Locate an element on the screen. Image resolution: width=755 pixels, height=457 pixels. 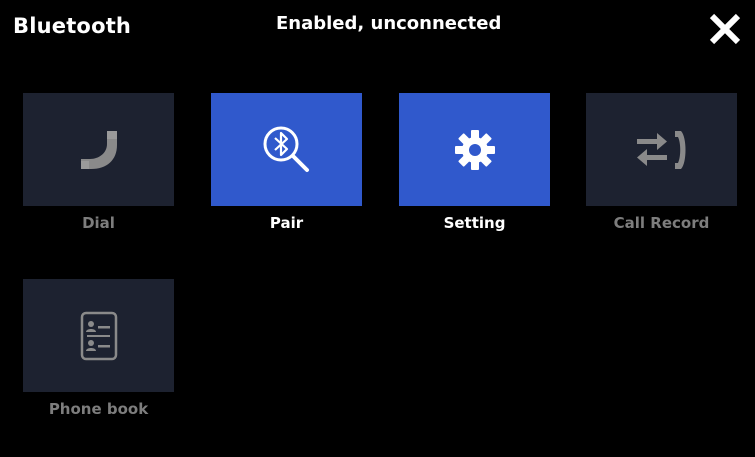
call-transfer-icon is located at coordinates (660, 149).